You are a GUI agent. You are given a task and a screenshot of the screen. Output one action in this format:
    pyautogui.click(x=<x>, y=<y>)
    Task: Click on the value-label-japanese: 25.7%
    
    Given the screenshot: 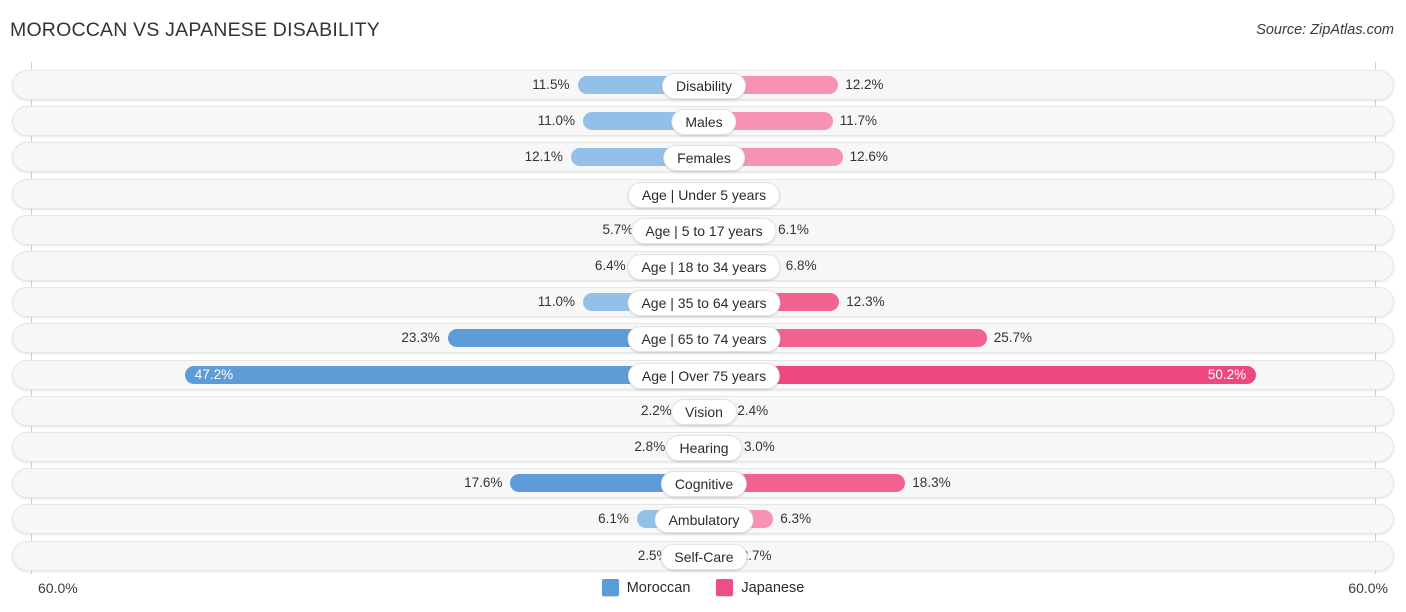 What is the action you would take?
    pyautogui.click(x=1012, y=338)
    